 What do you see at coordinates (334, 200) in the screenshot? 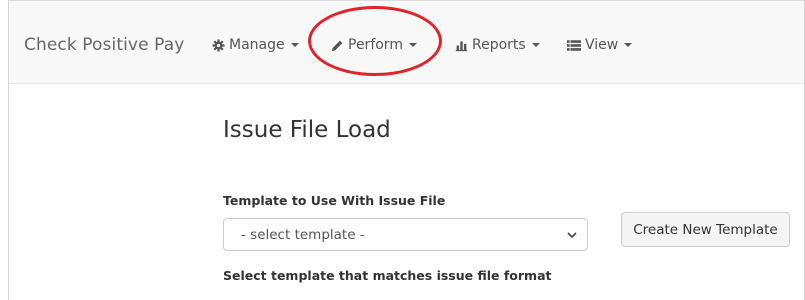
I see `template-field-label: Template to Use With Issue File` at bounding box center [334, 200].